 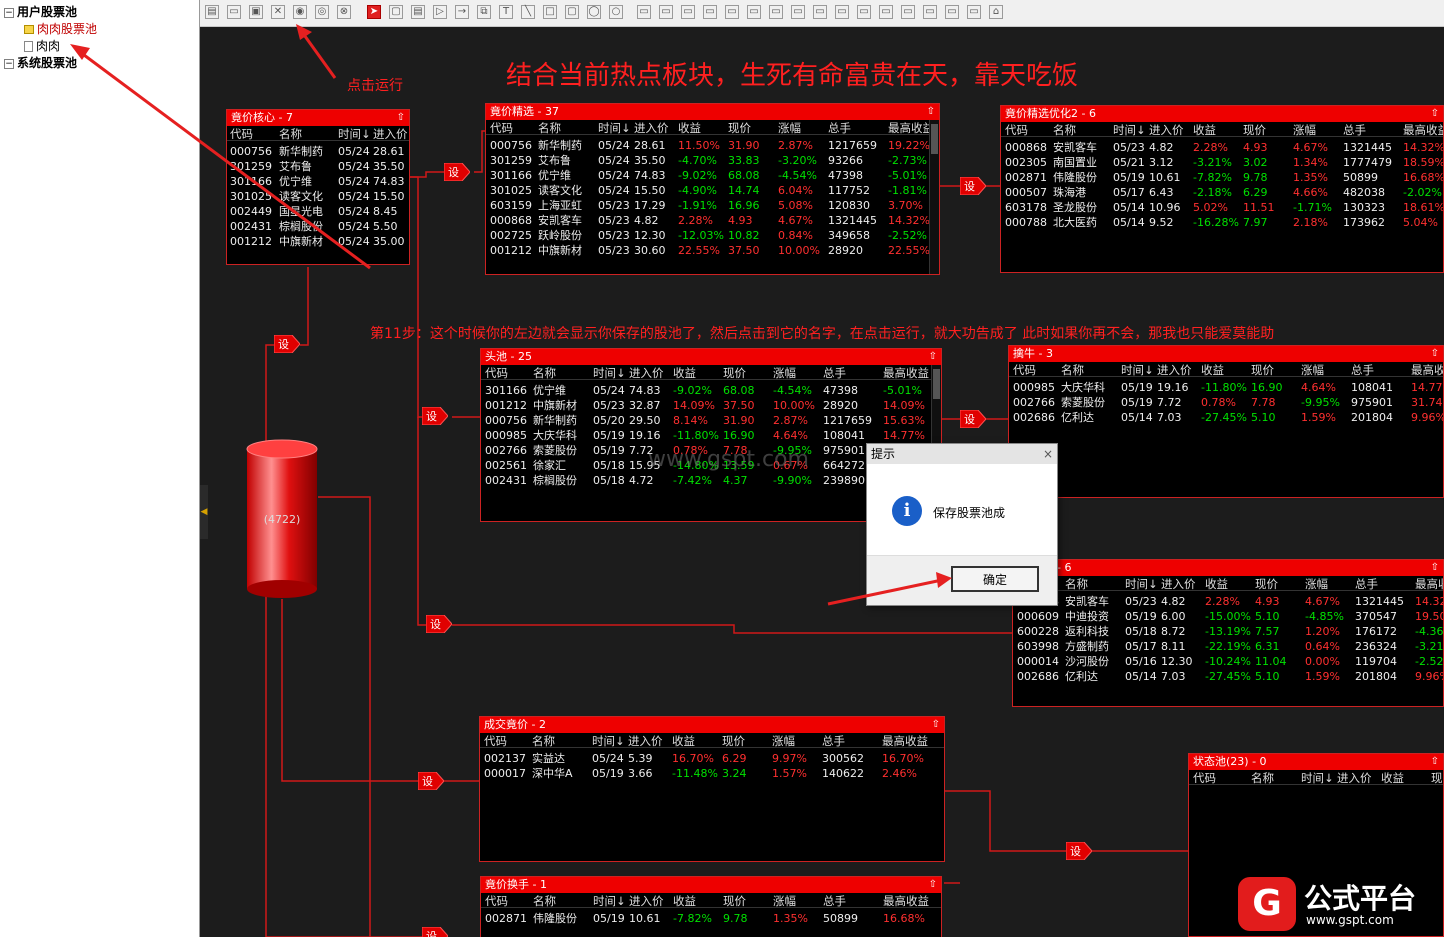 What do you see at coordinates (322, 12) in the screenshot?
I see `toolbar-tool-icon: ◎` at bounding box center [322, 12].